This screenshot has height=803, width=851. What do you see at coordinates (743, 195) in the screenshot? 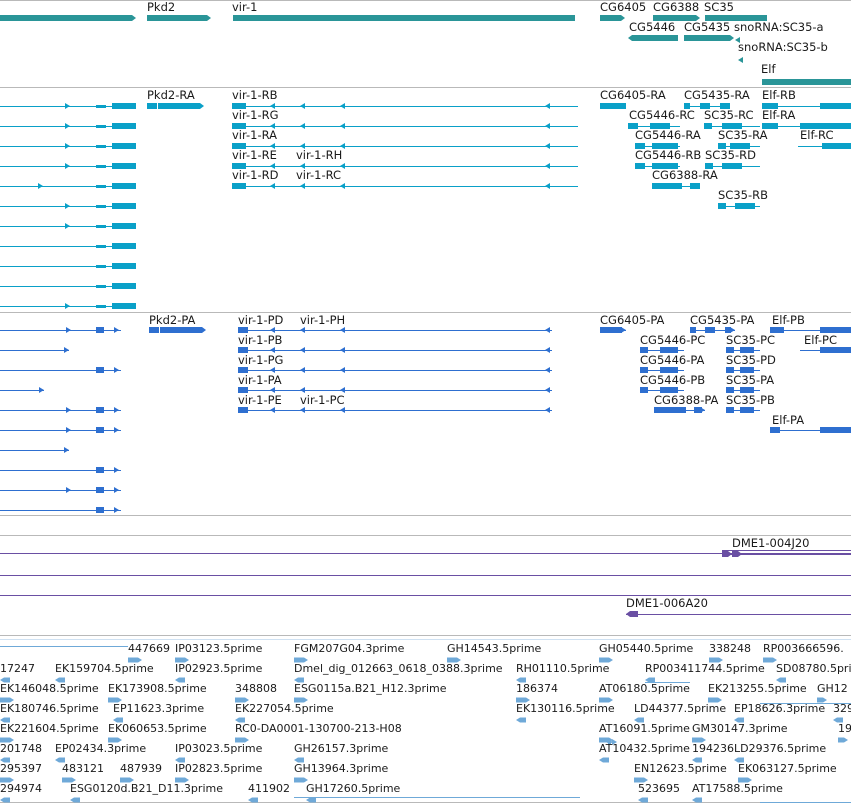
I see `transcript-label: SC35-RB` at bounding box center [743, 195].